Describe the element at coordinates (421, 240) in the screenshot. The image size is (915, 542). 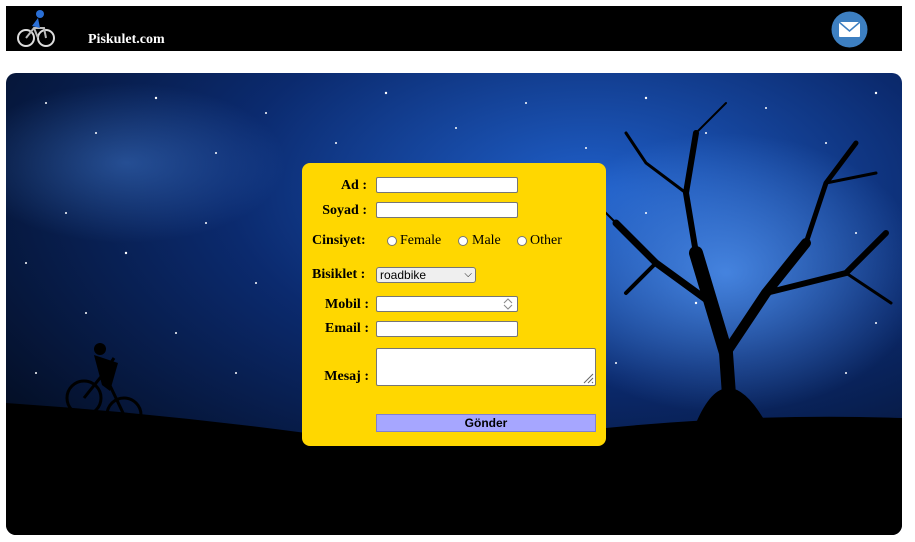
I see `gender-female-label: Female` at that location.